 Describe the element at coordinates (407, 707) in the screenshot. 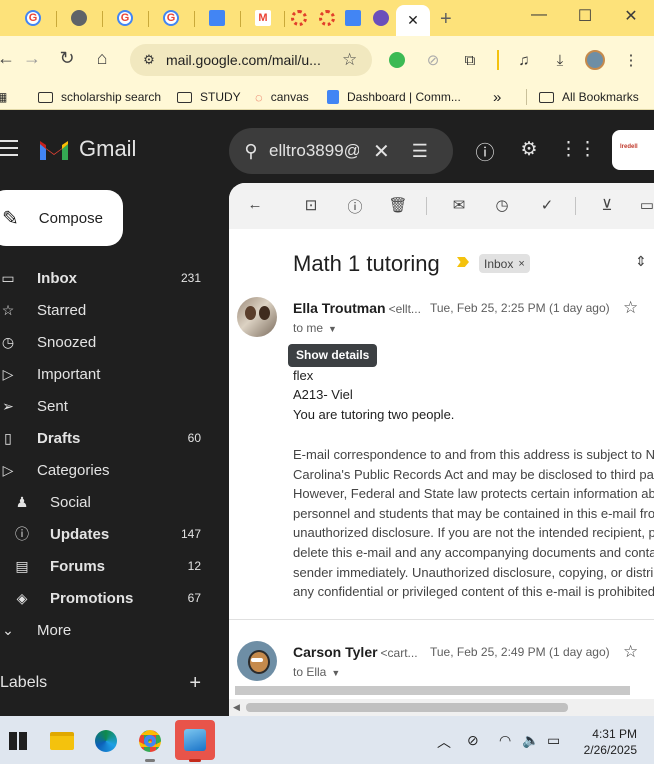

I see `scrollbar-thumb` at that location.